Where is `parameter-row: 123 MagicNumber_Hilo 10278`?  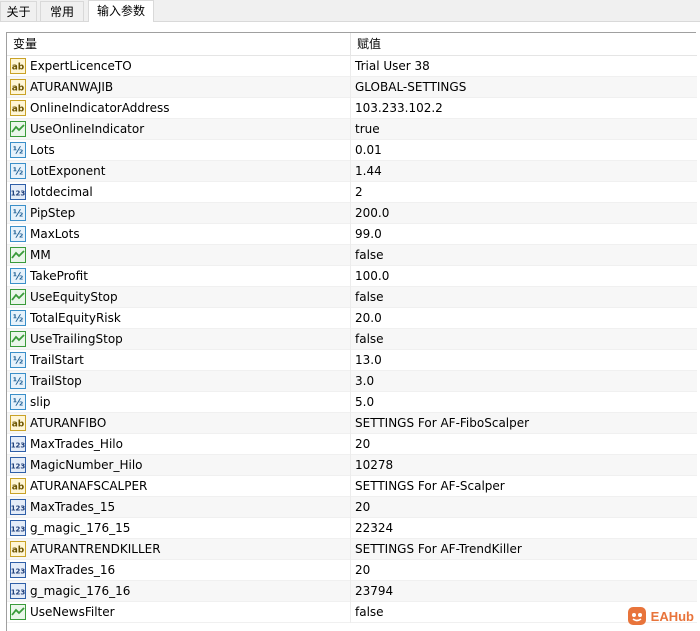 parameter-row: 123 MagicNumber_Hilo 10278 is located at coordinates (352, 465).